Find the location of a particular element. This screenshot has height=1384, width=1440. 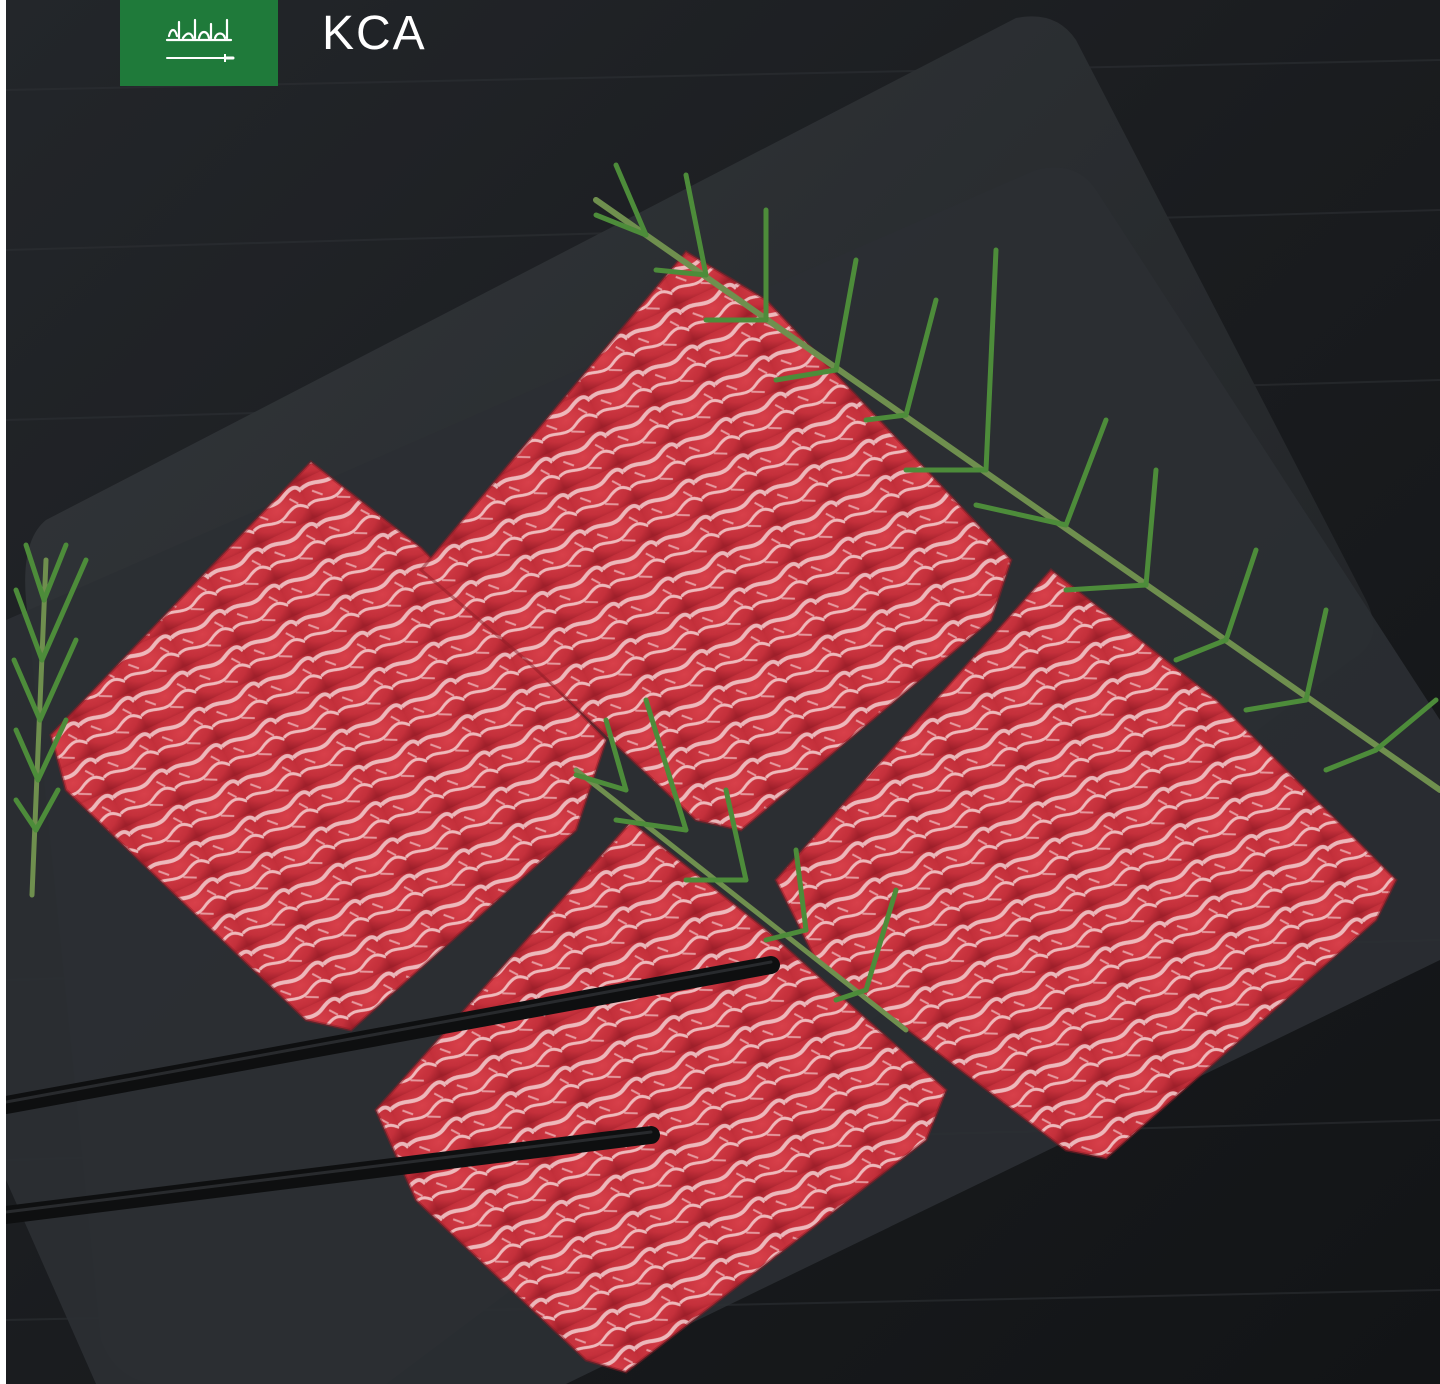

saudi-arabia-flag-icon is located at coordinates (199, 43).